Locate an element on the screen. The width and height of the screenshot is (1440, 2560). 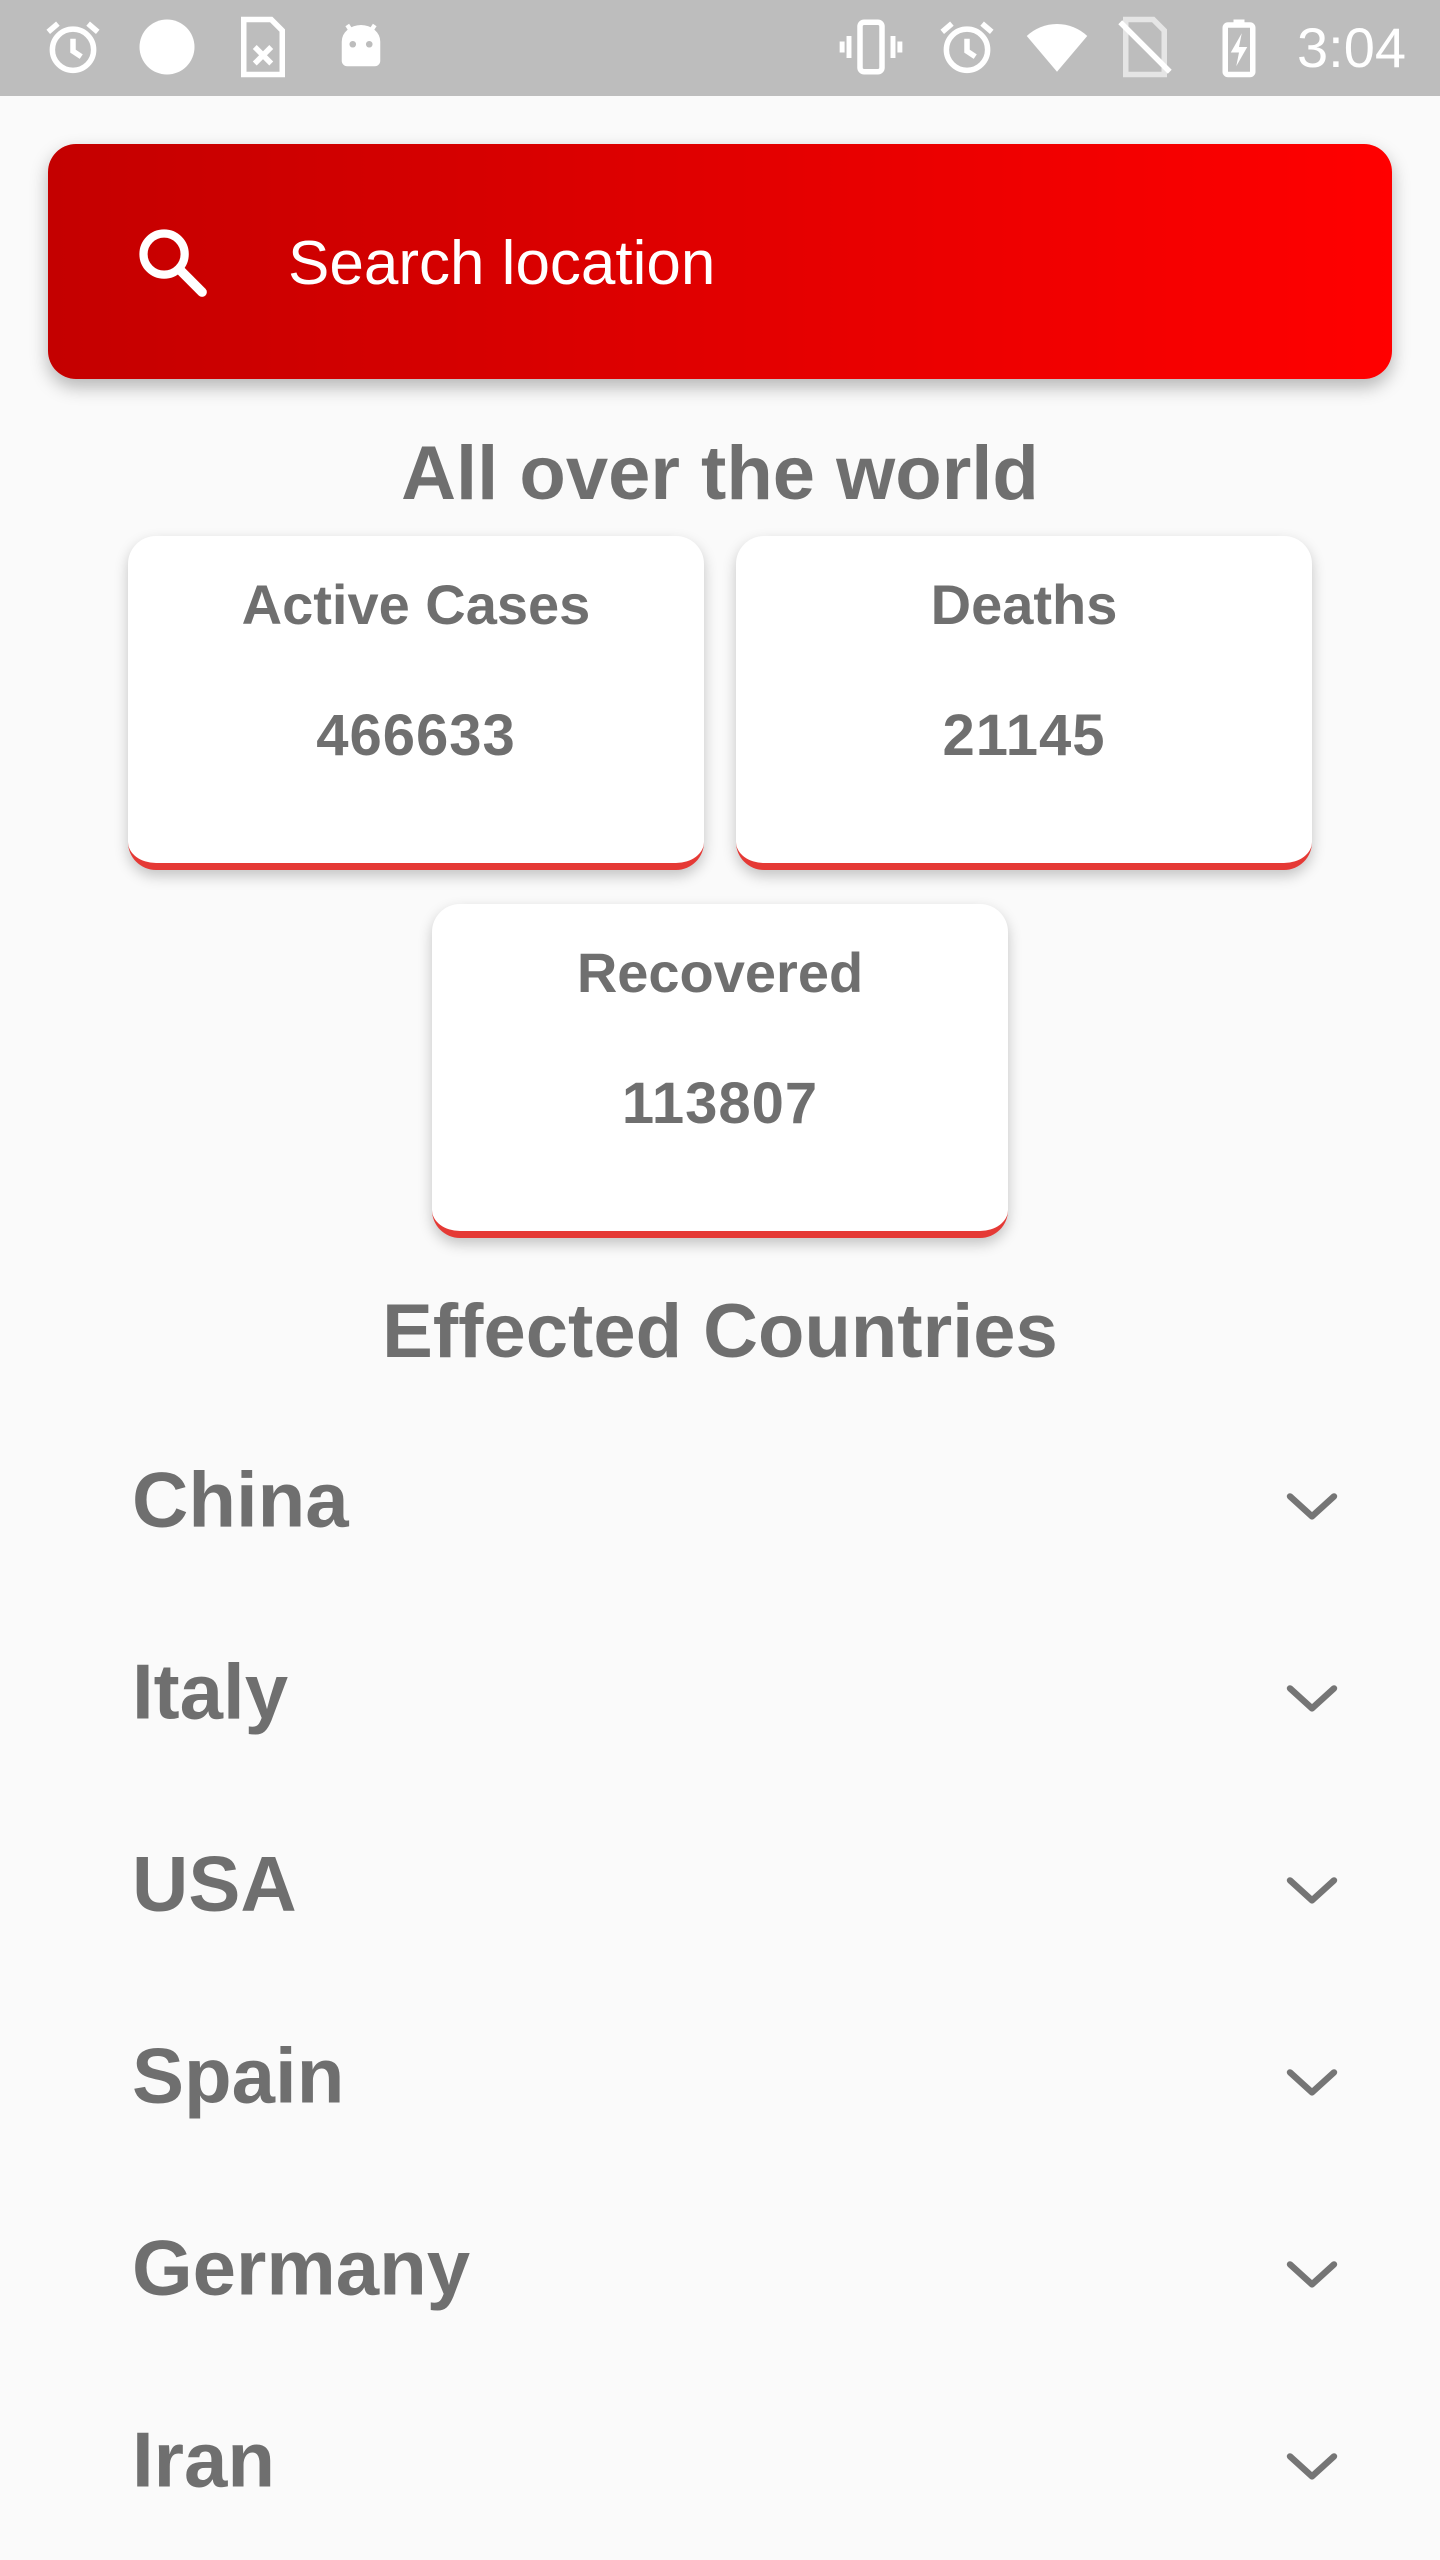
country-item-spain: Spain is located at coordinates (720, 2076).